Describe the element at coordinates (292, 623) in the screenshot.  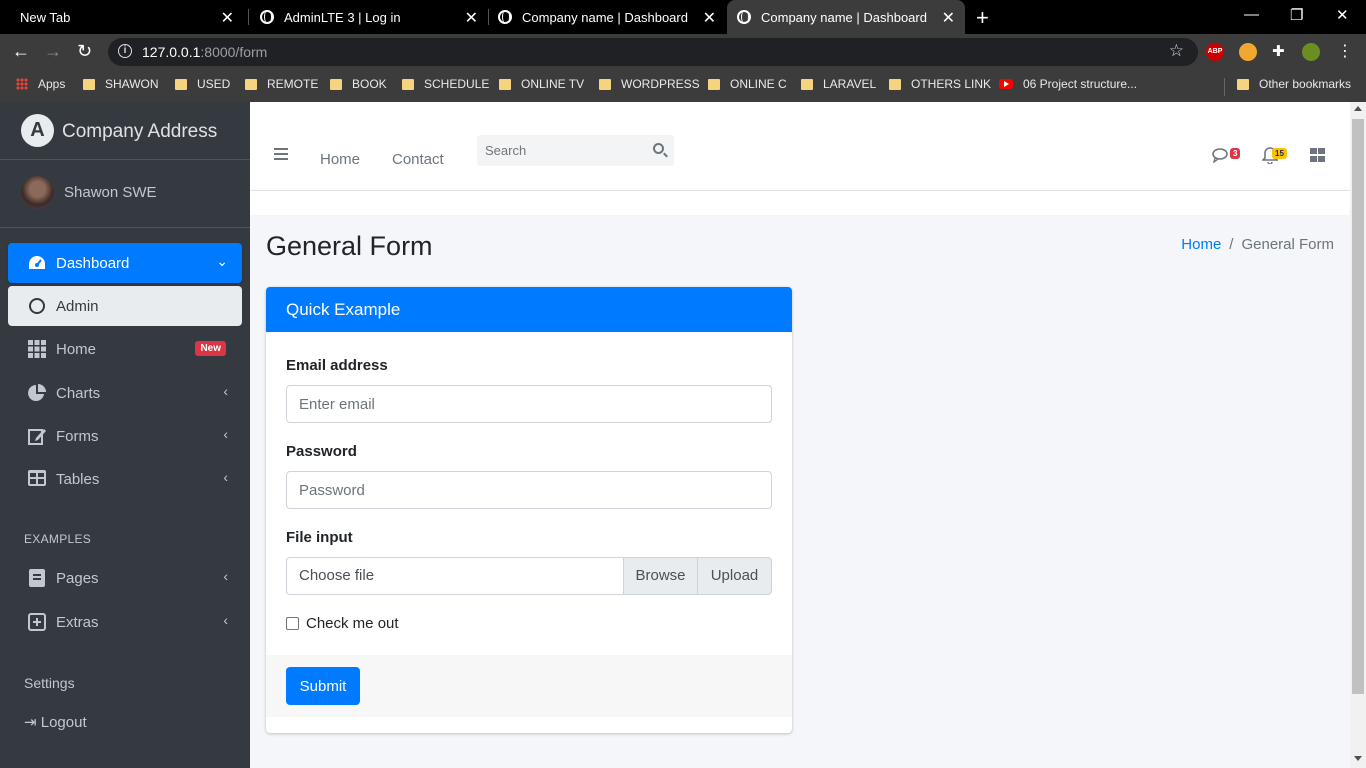
I see `check-me-out-checkbox` at that location.